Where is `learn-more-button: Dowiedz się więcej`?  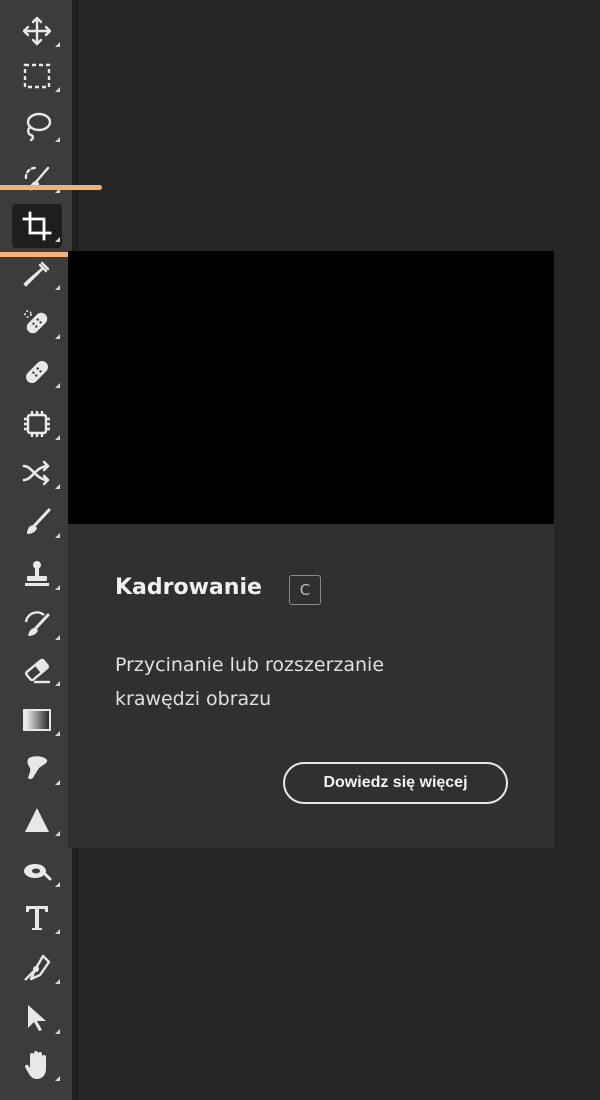 learn-more-button: Dowiedz się więcej is located at coordinates (395, 783).